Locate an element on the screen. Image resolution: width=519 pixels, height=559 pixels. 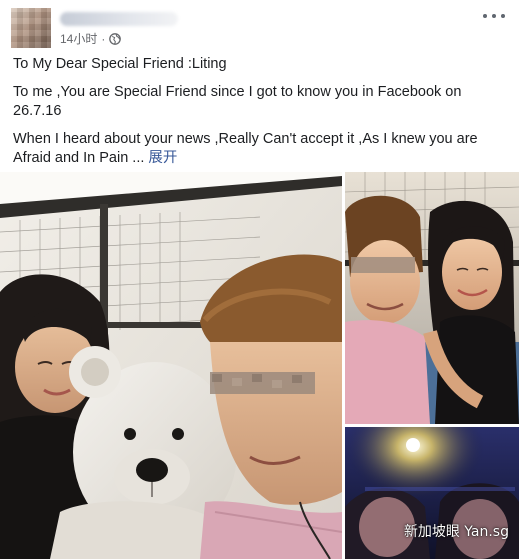
author-name-blurred is located at coordinates (119, 19).